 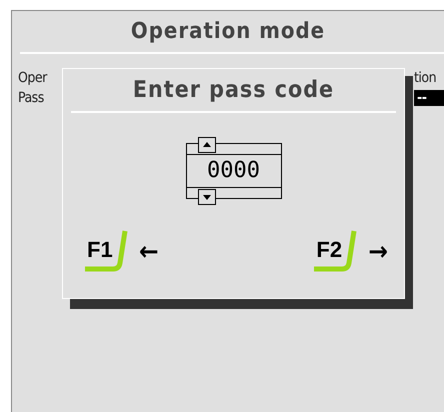 I want to click on row-value: tion, so click(x=426, y=78).